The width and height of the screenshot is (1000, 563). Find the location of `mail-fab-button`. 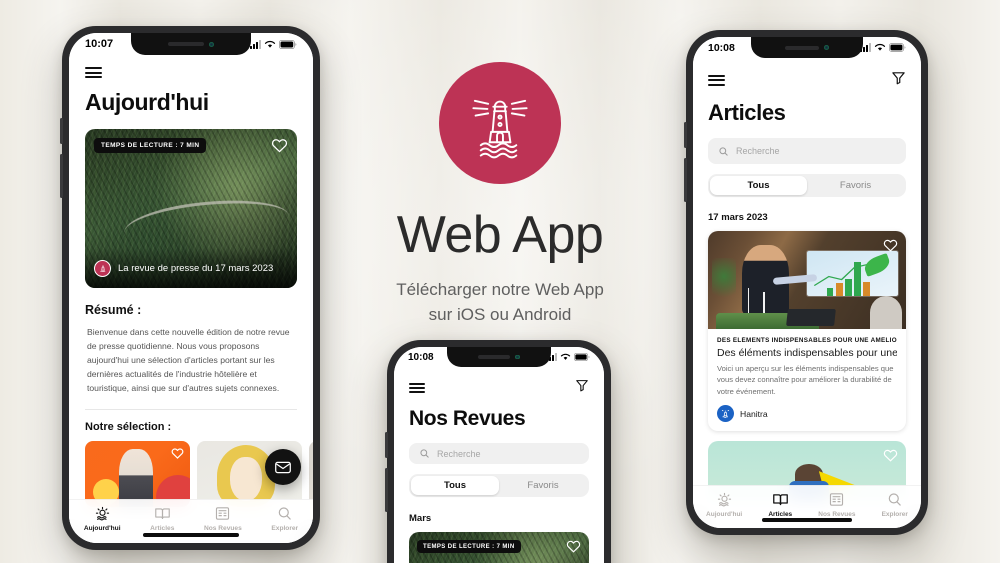

mail-fab-button is located at coordinates (283, 467).